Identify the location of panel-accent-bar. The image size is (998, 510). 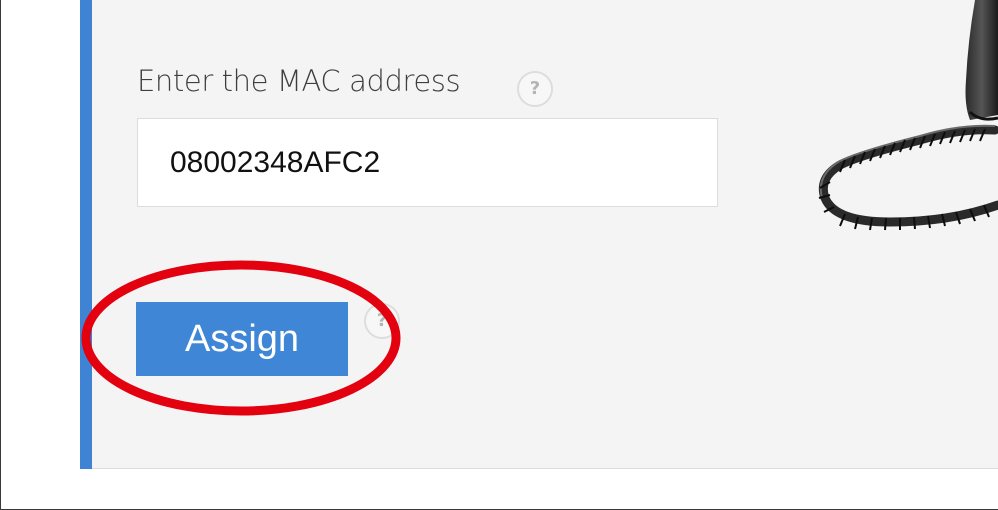
(86, 234).